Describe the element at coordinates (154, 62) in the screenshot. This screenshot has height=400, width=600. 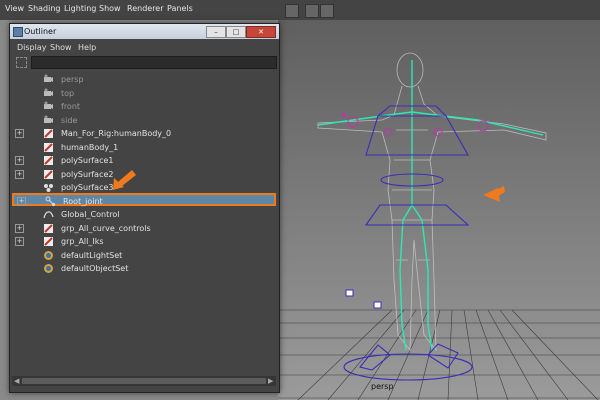
I see `search-input` at that location.